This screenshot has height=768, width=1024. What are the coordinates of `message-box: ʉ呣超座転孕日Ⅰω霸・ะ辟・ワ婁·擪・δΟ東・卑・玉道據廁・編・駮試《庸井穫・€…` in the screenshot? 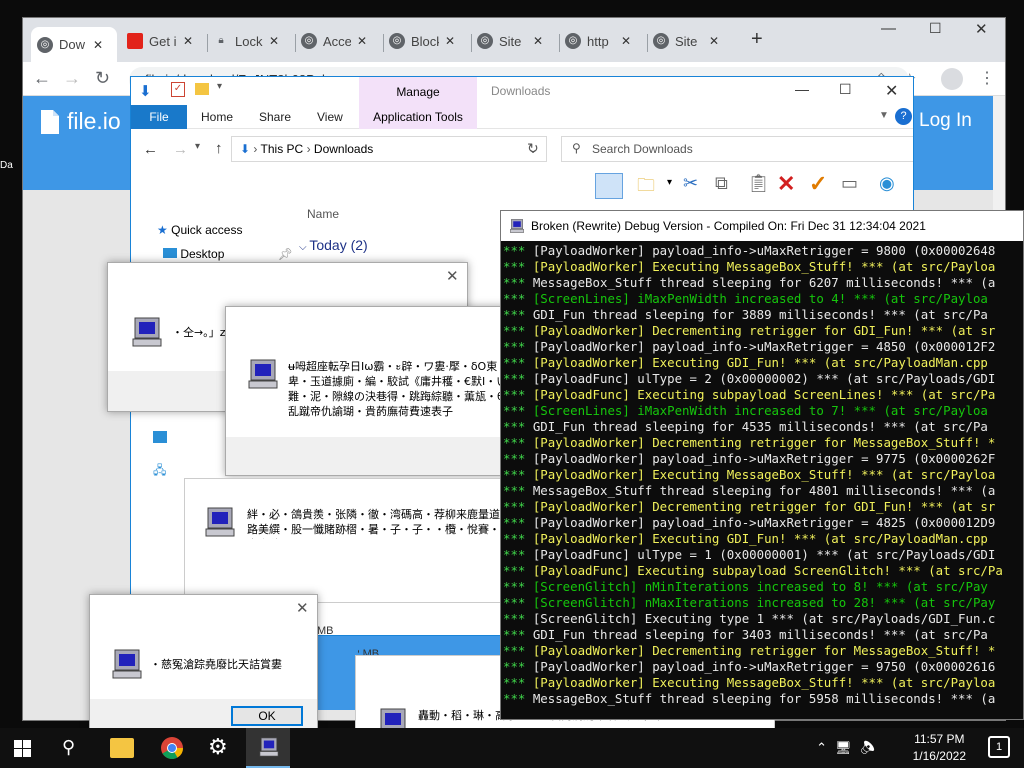 It's located at (370, 391).